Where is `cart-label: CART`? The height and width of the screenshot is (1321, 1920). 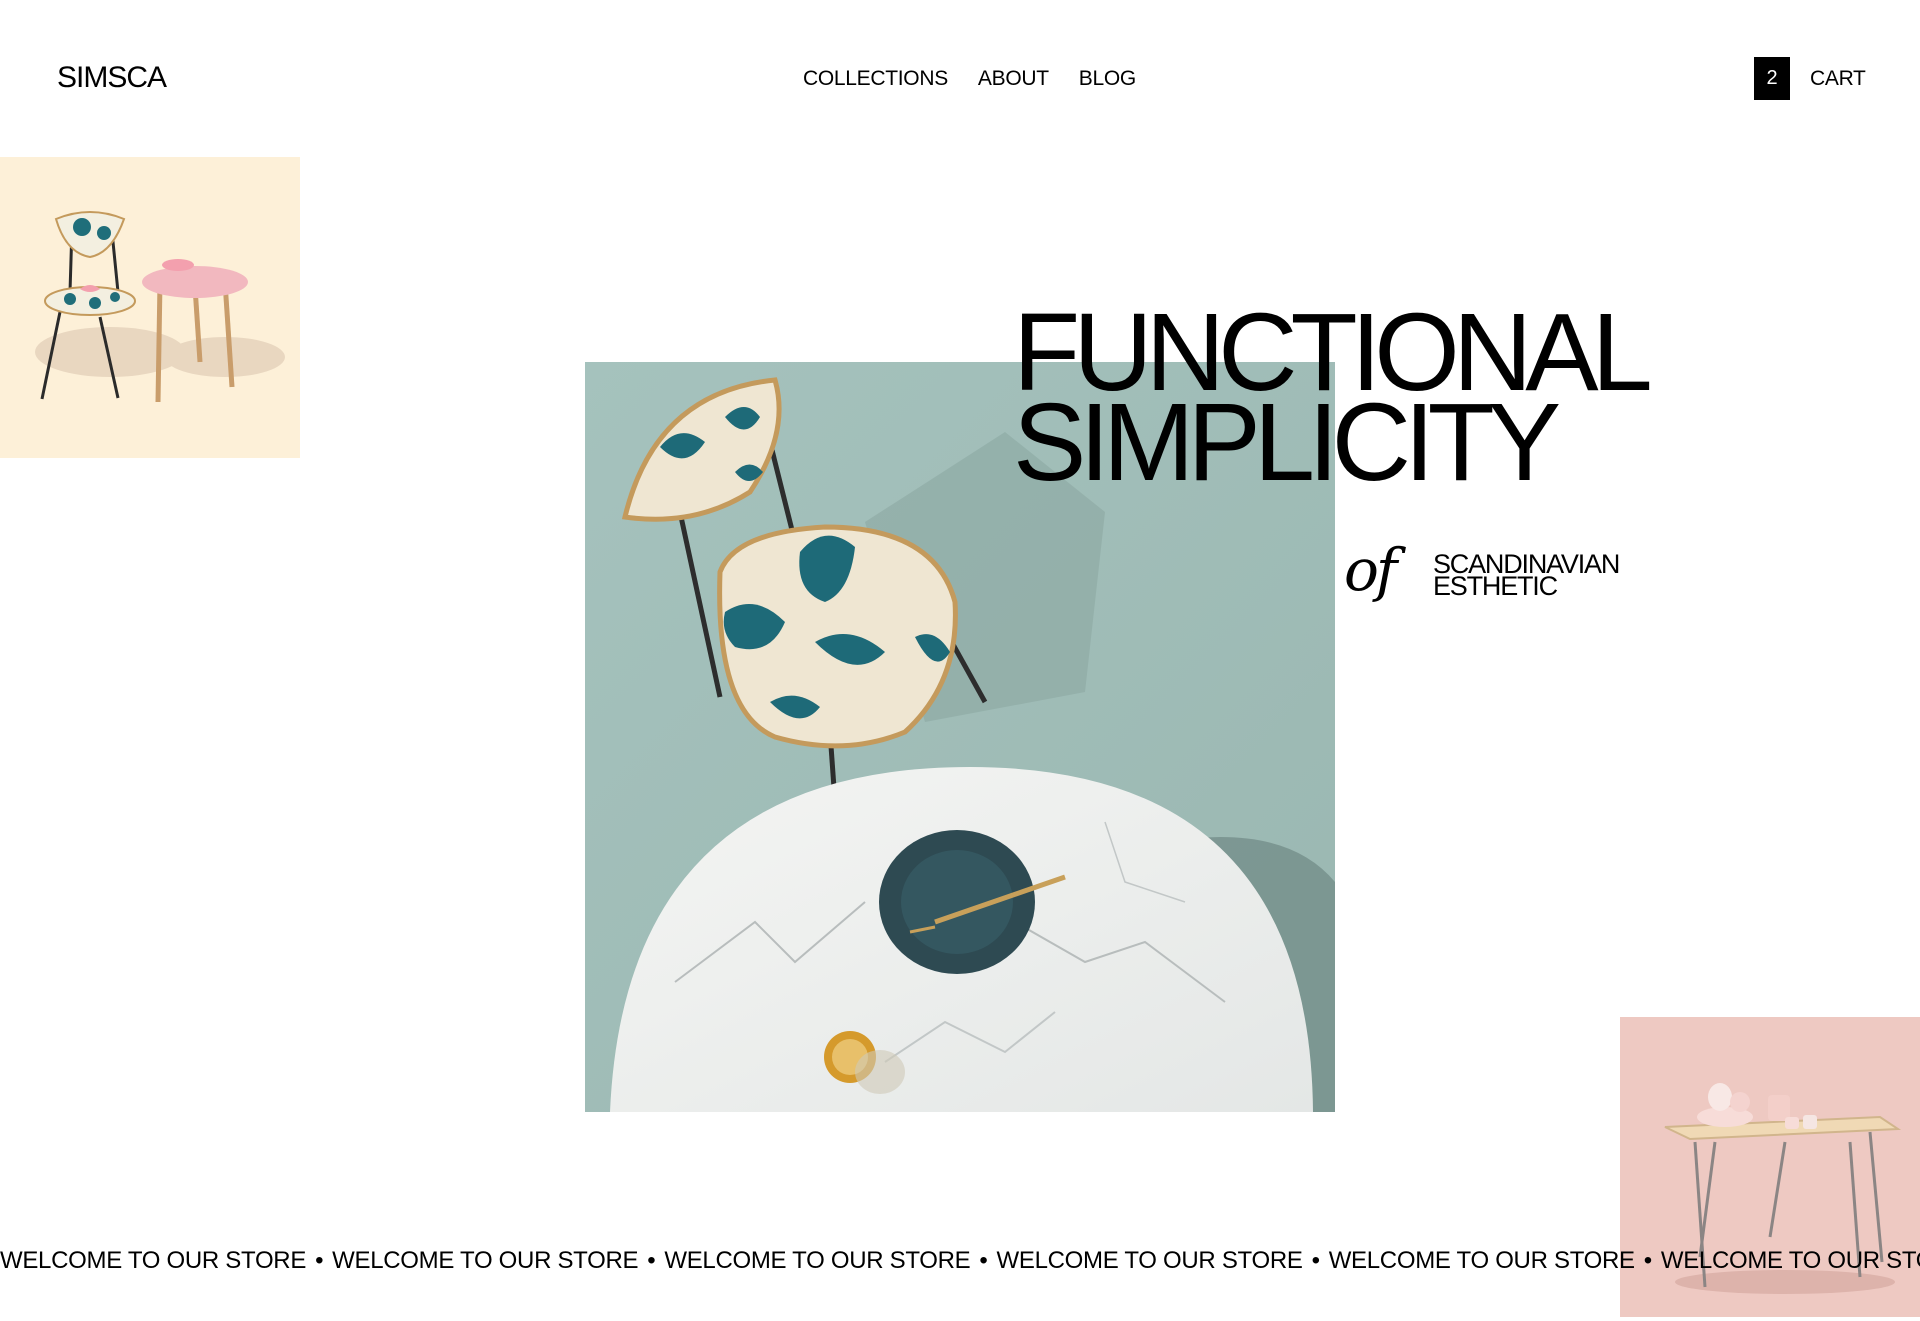
cart-label: CART is located at coordinates (1838, 78).